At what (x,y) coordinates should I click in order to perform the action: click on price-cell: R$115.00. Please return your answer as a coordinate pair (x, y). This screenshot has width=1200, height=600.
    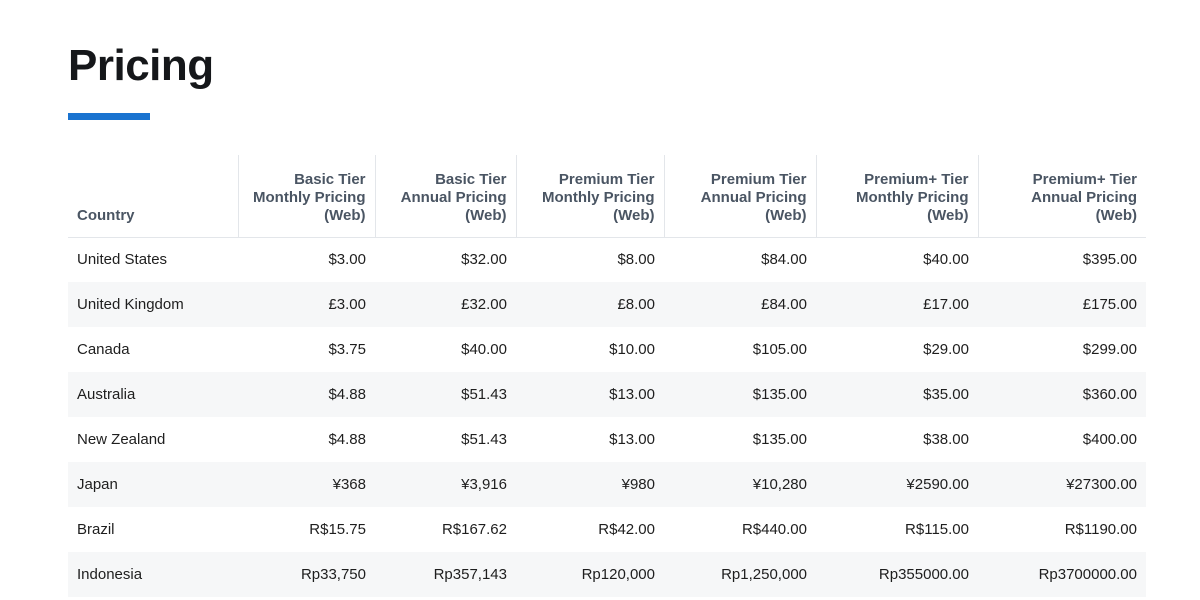
    Looking at the image, I should click on (937, 529).